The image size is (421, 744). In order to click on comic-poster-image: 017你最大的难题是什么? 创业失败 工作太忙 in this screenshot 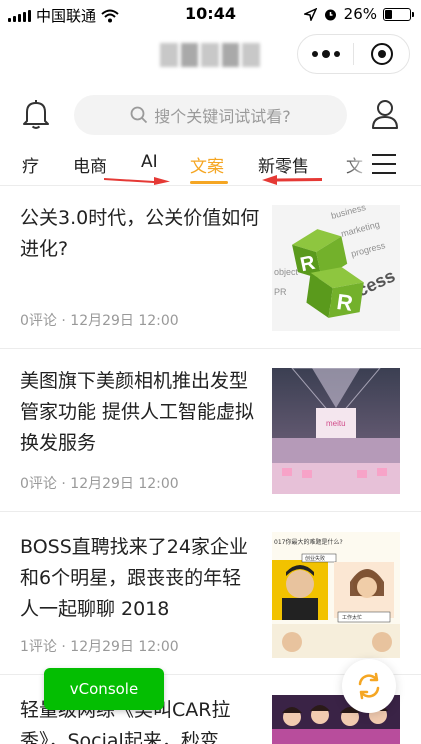, I will do `click(336, 595)`.